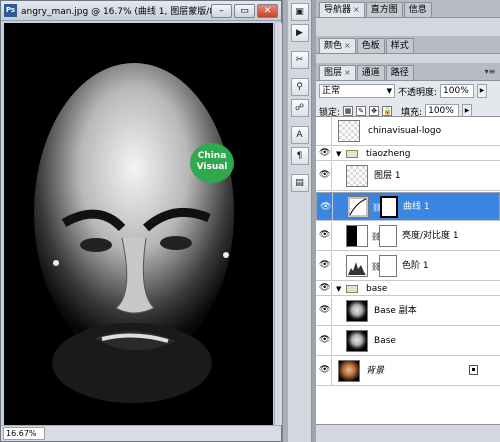 The width and height of the screenshot is (500, 442). Describe the element at coordinates (482, 91) in the screenshot. I see `opacity-slider-icon: ▶` at that location.